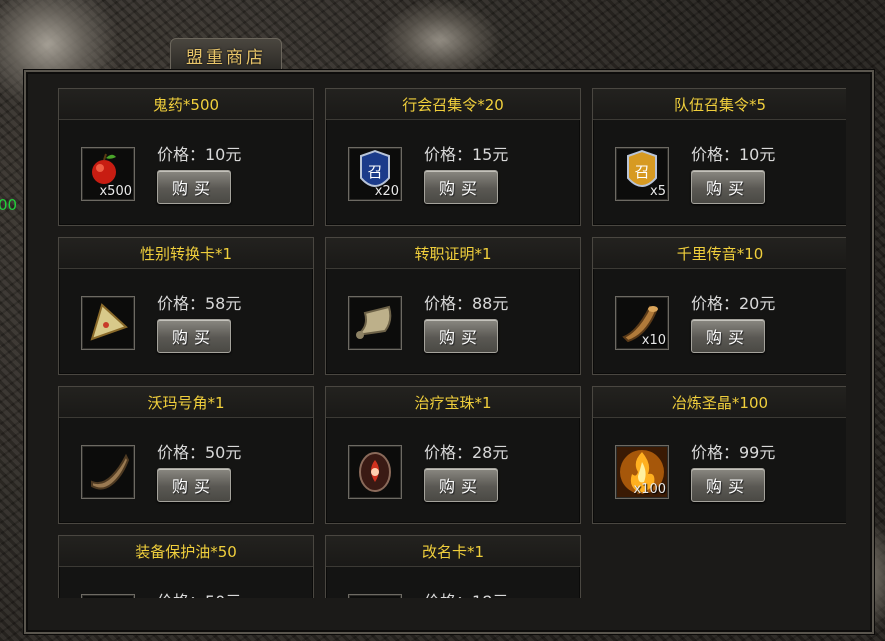  I want to click on rename-card-icon, so click(375, 596).